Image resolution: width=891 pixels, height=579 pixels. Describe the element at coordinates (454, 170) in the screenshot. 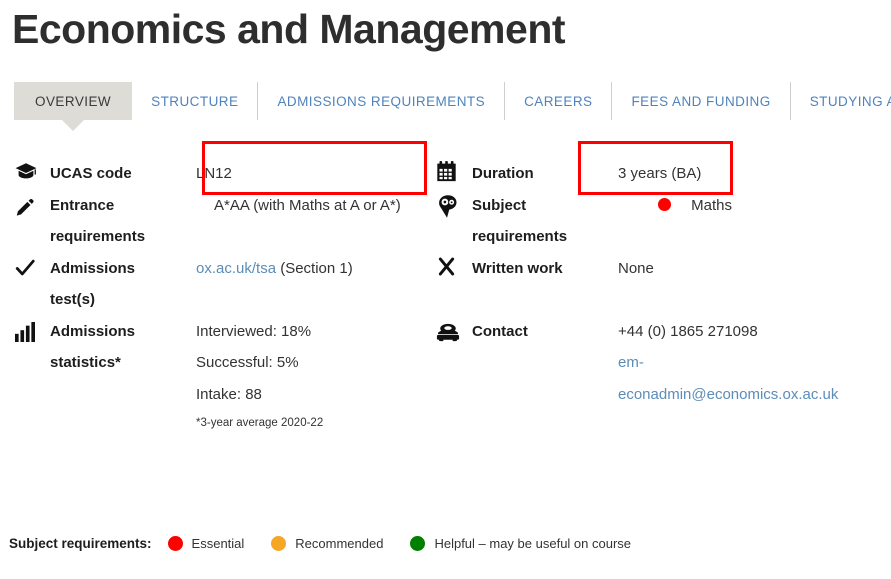

I see `calendar-icon` at that location.